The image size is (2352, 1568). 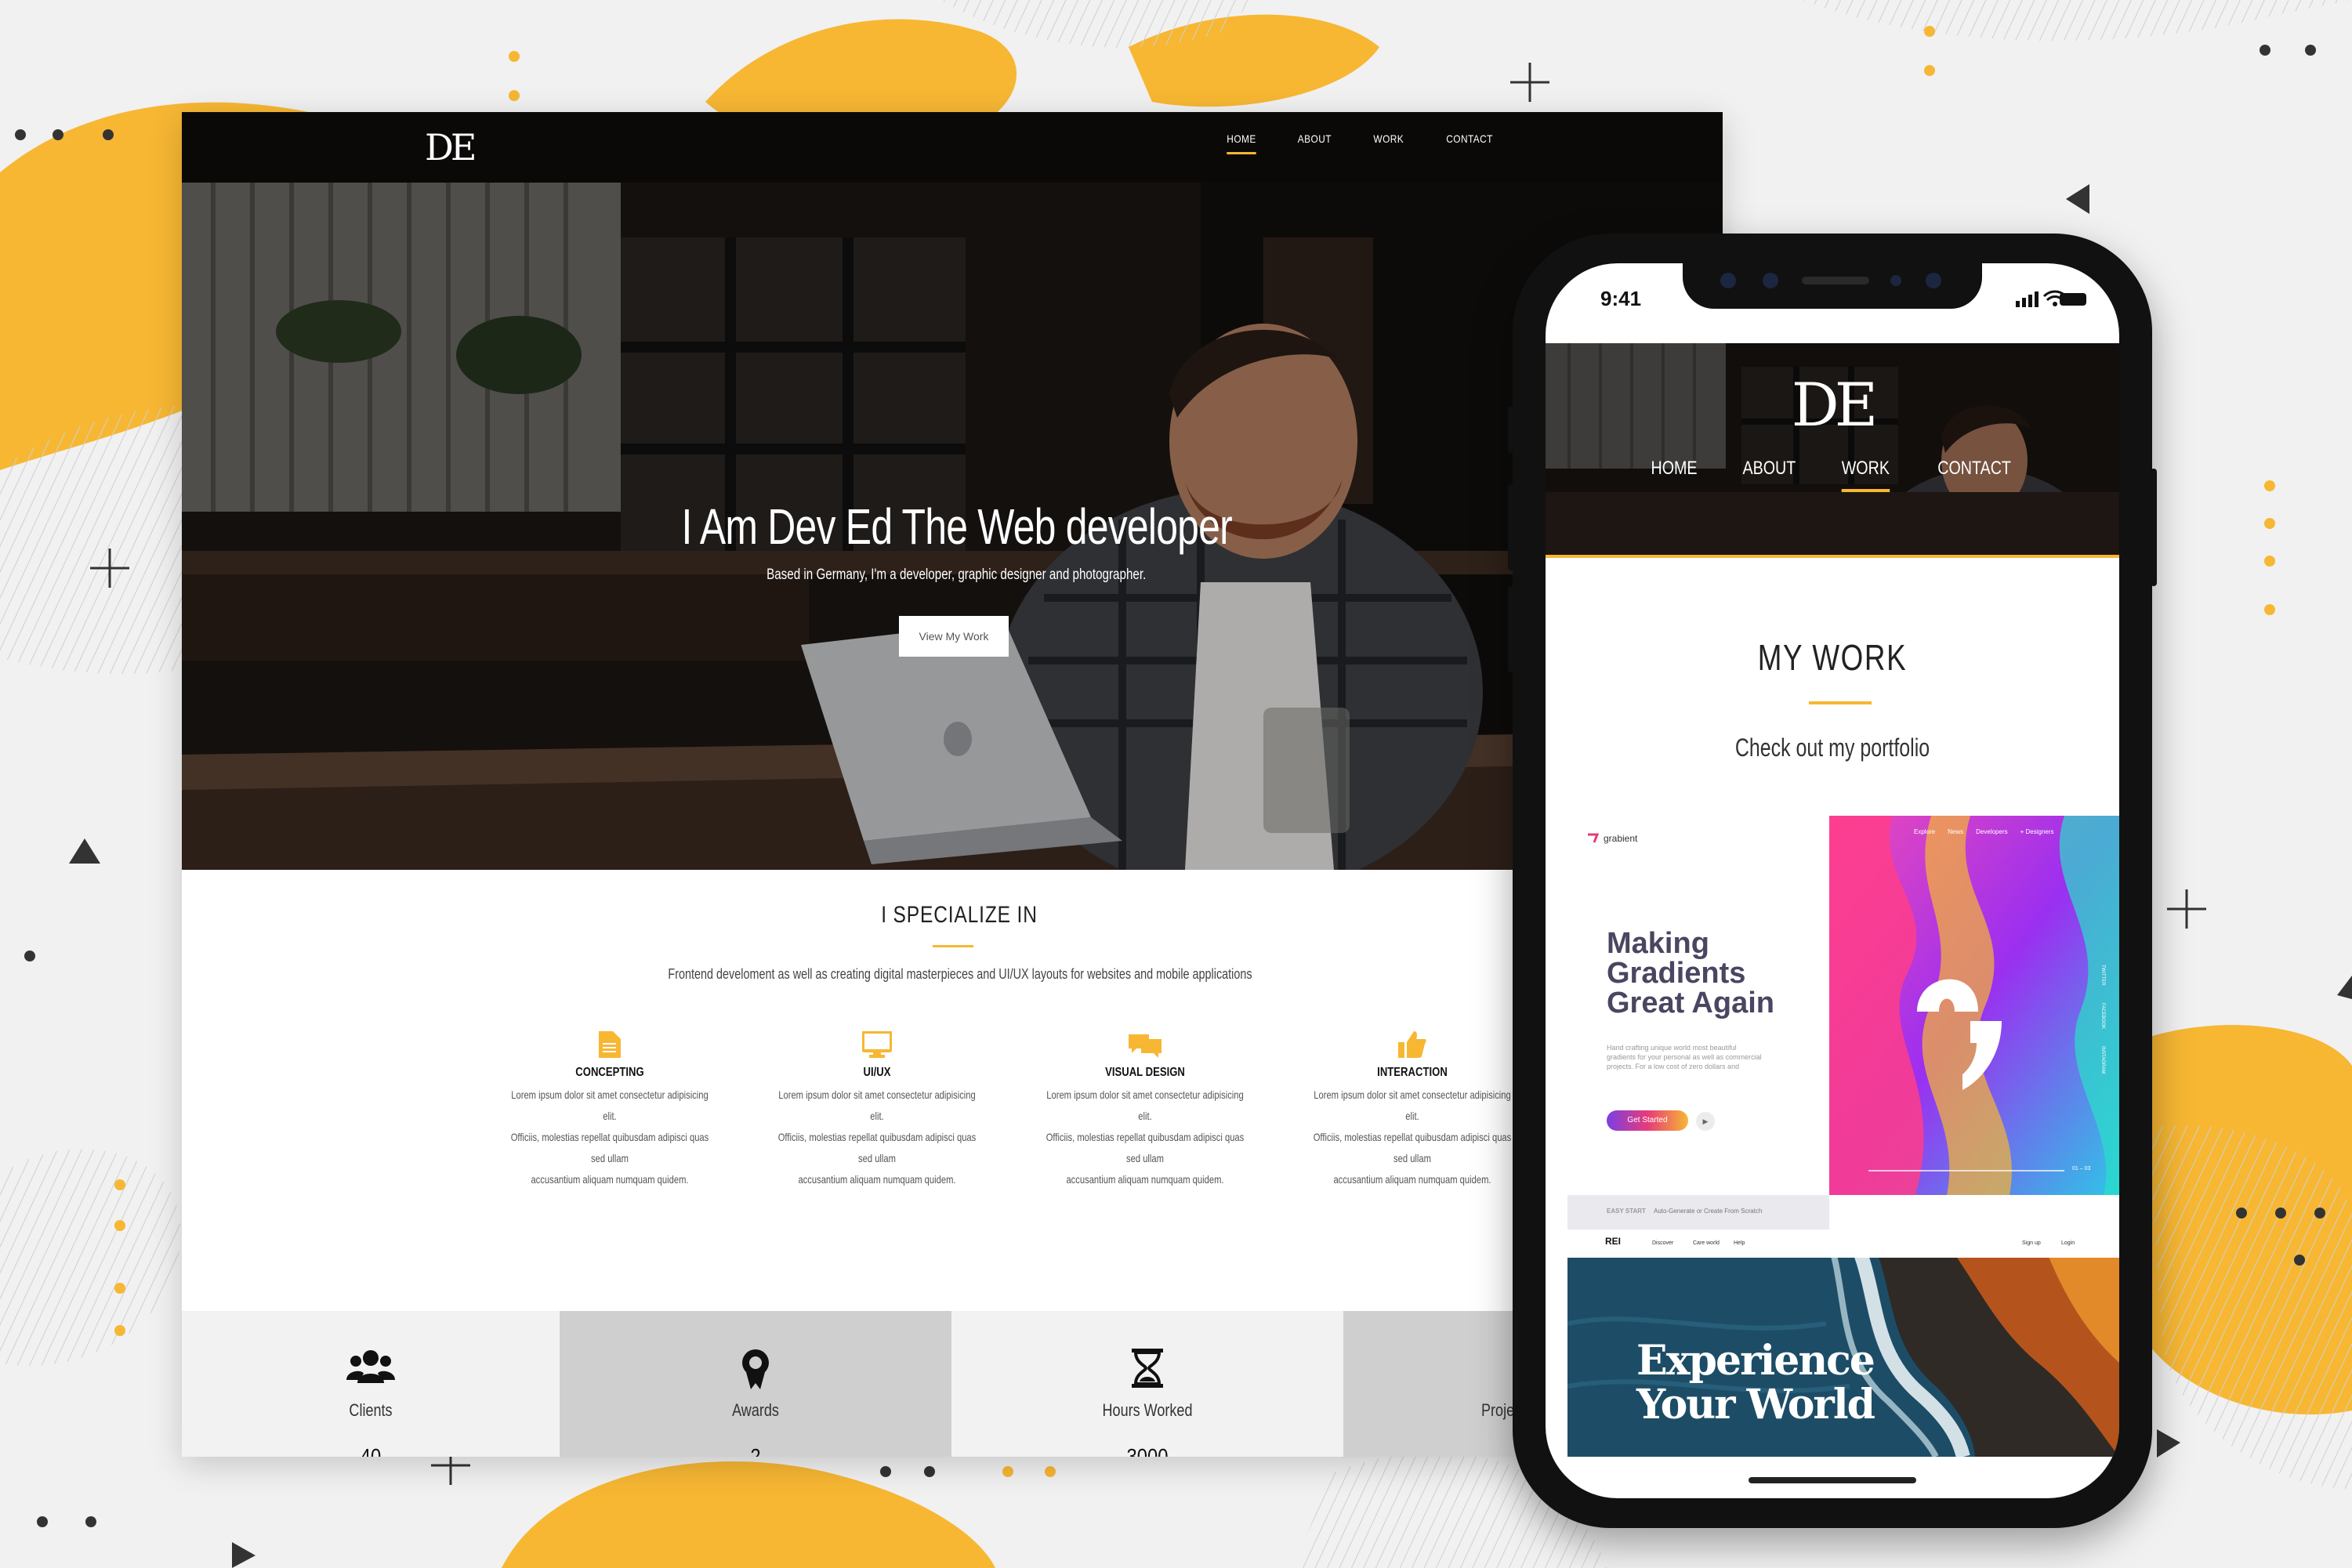 I want to click on play-icon: ▶, so click(x=1706, y=1121).